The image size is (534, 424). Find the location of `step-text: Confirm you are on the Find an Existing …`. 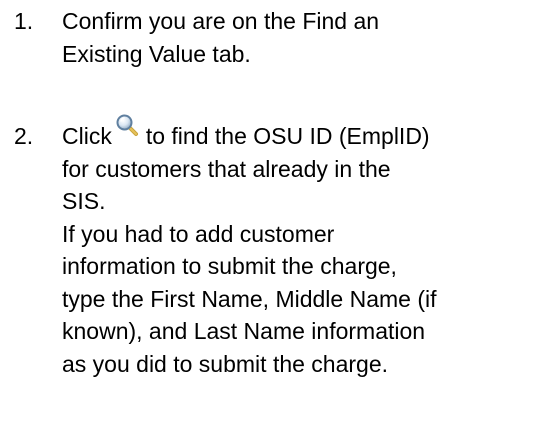

step-text: Confirm you are on the Find an Existing … is located at coordinates (296, 37).